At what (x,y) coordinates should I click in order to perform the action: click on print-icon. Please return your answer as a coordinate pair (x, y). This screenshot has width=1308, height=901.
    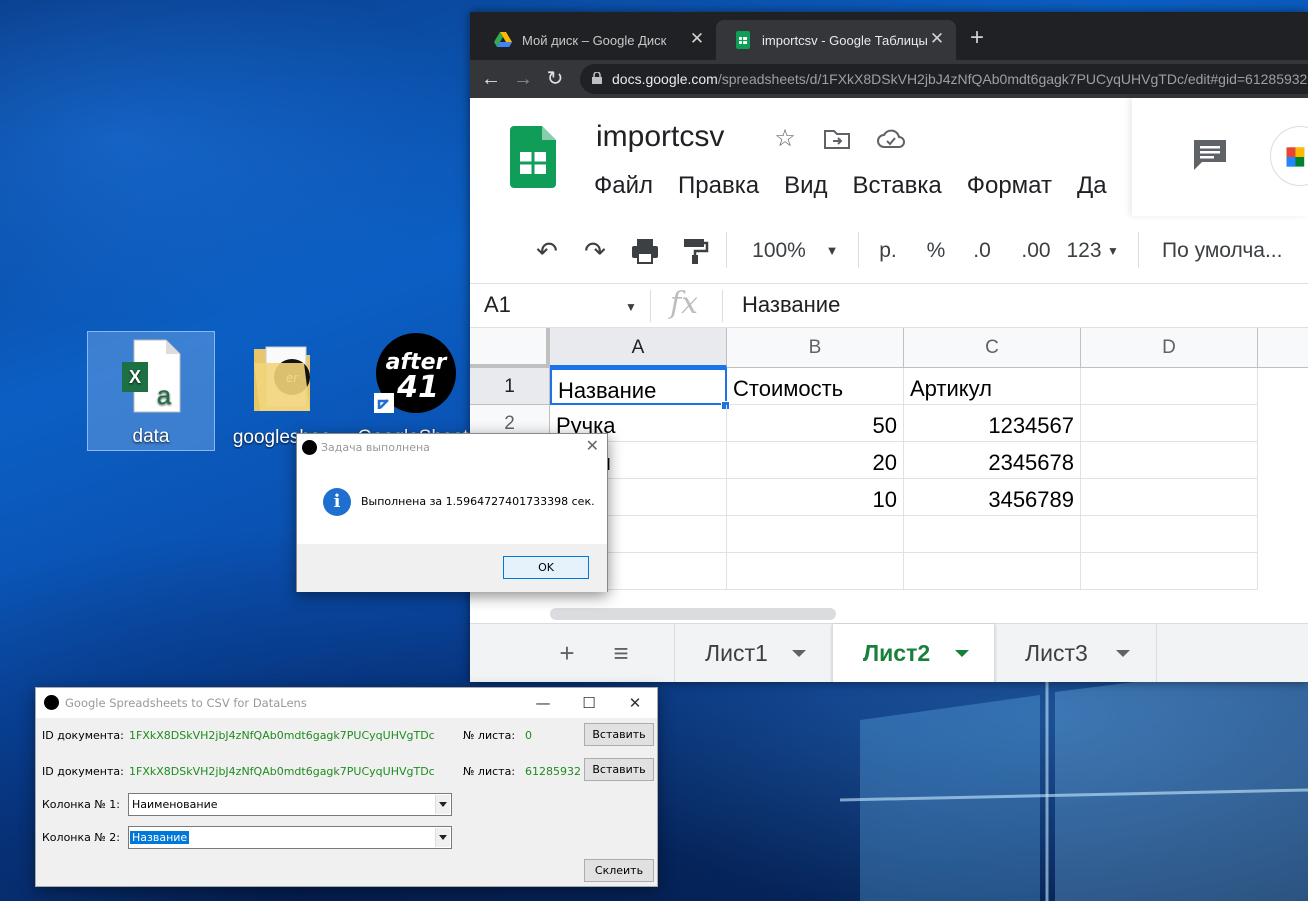
    Looking at the image, I should click on (645, 251).